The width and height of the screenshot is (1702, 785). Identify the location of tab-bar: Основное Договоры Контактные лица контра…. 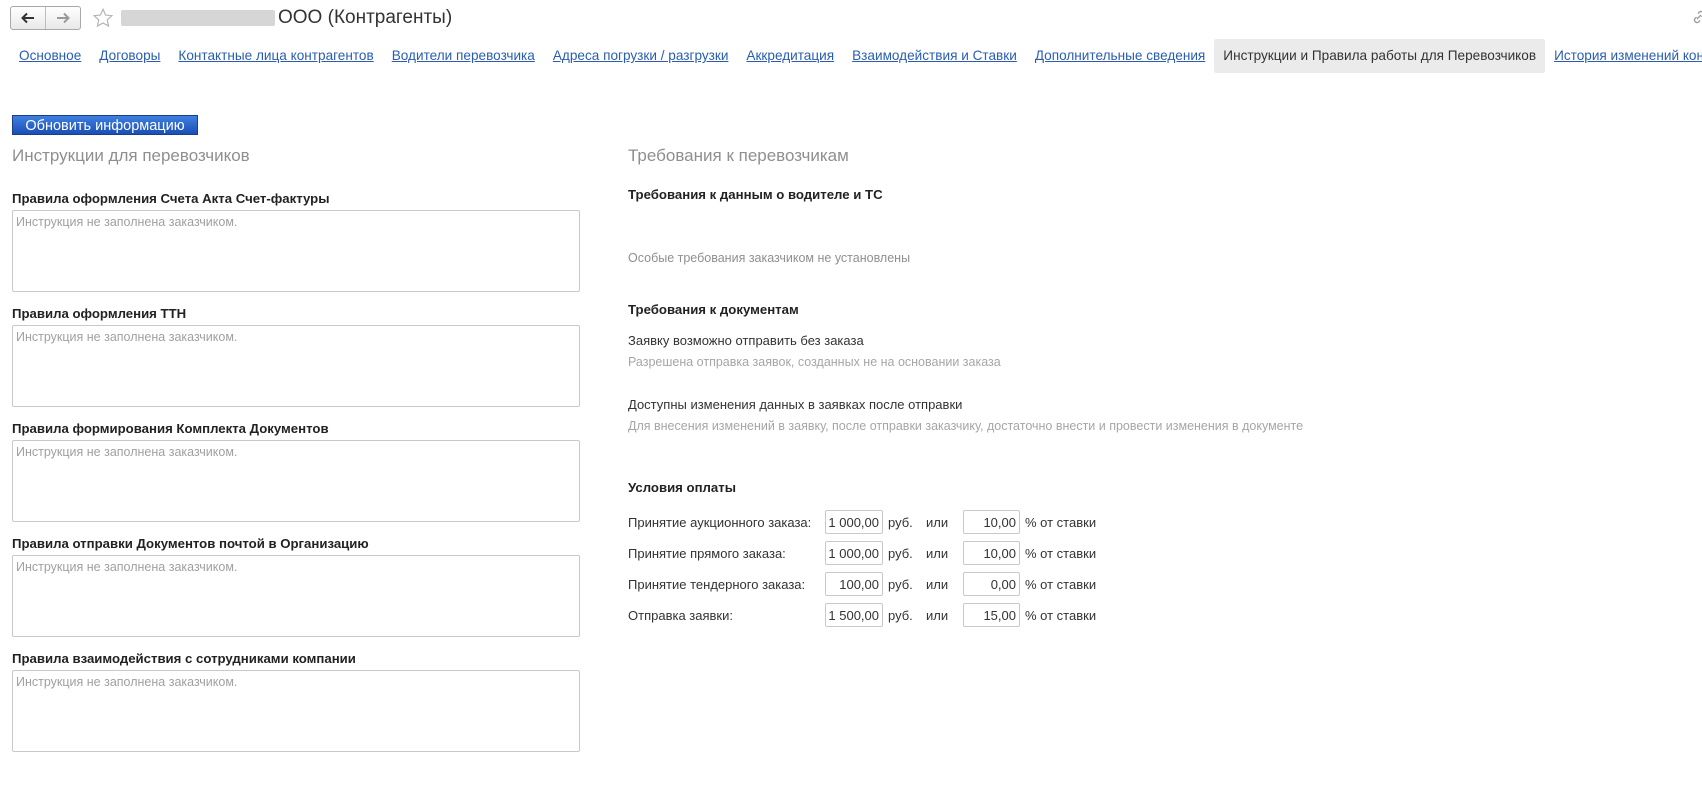
(856, 56).